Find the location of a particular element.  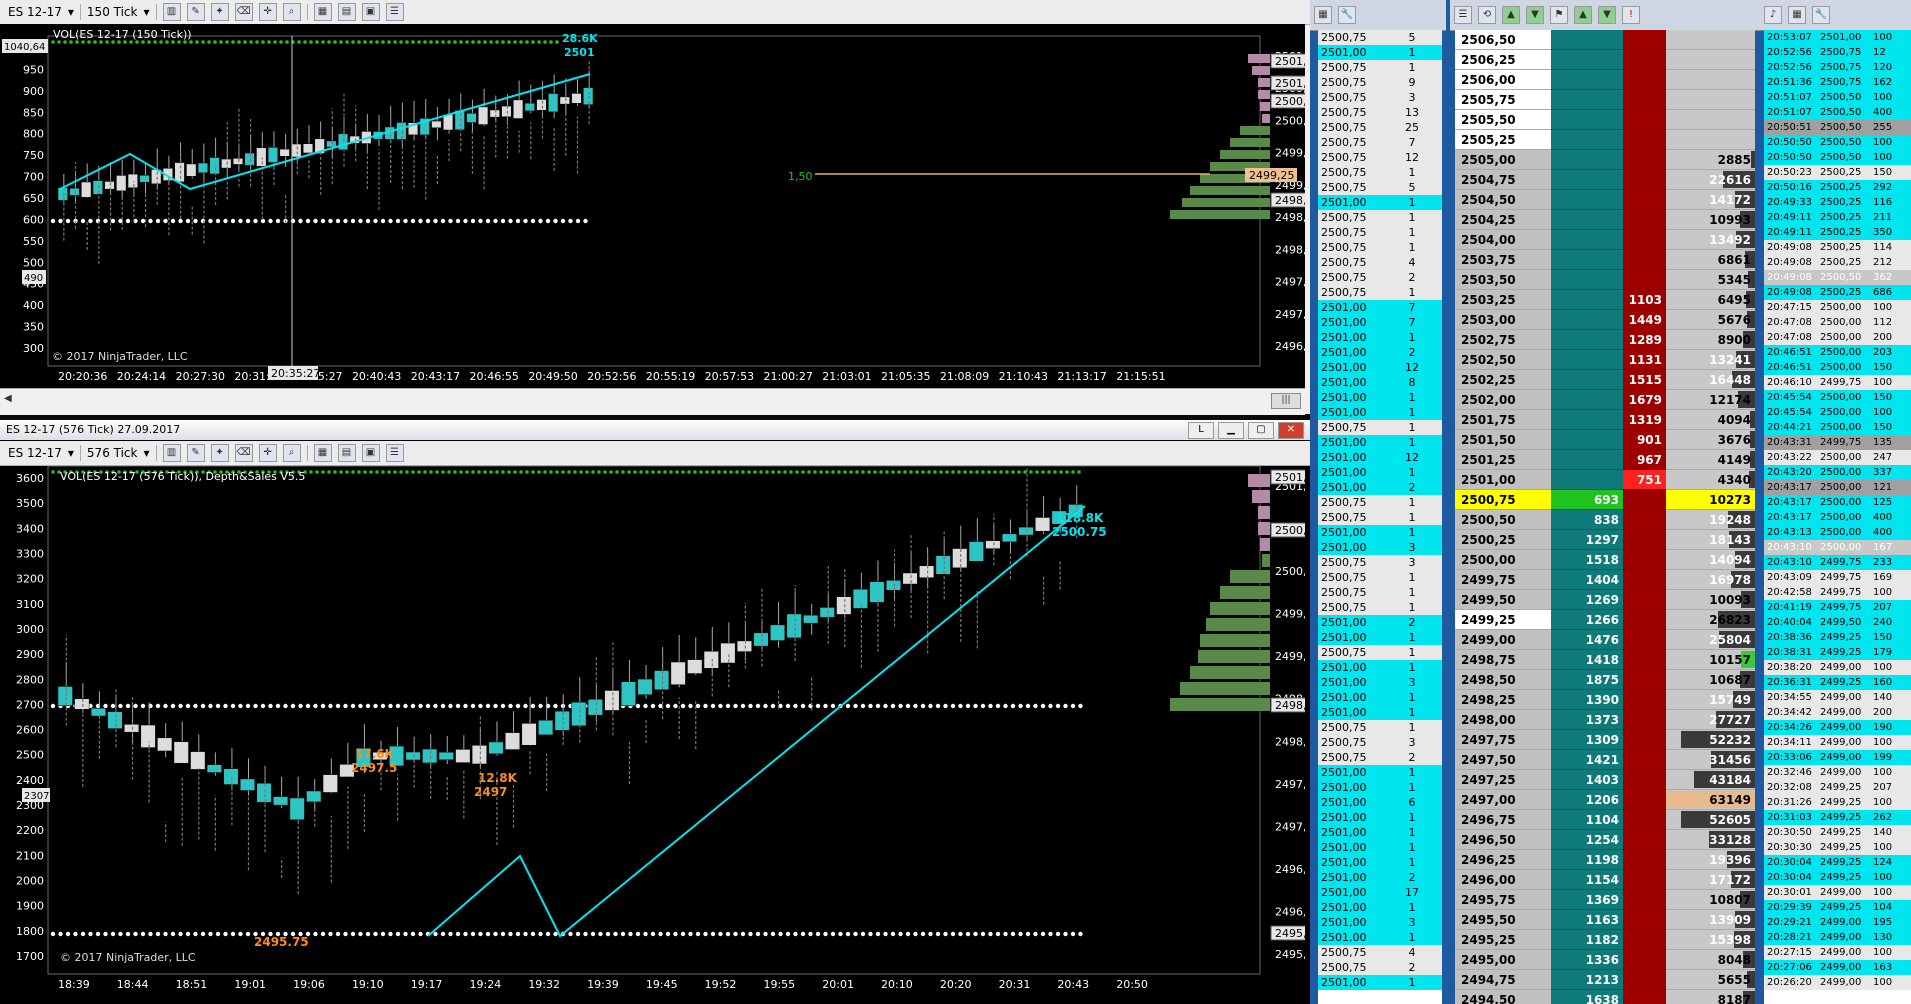

scroll-left-icon: ◀ is located at coordinates (8, 398).